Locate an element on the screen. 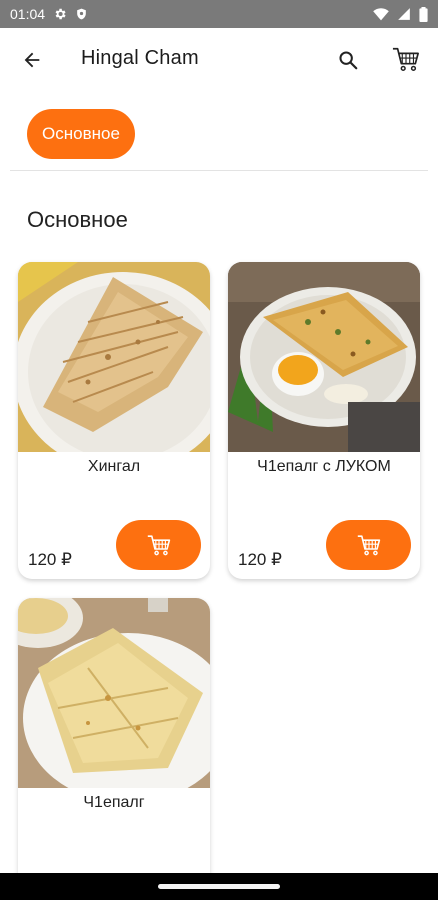 Image resolution: width=438 pixels, height=900 pixels. cart-icon is located at coordinates (405, 59).